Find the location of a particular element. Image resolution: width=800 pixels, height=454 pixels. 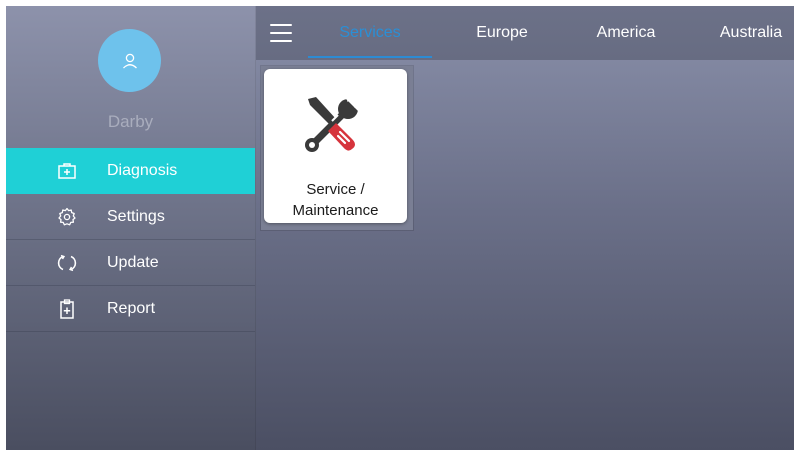

sidebar-item-diagnosis: Diagnosis is located at coordinates (130, 171).